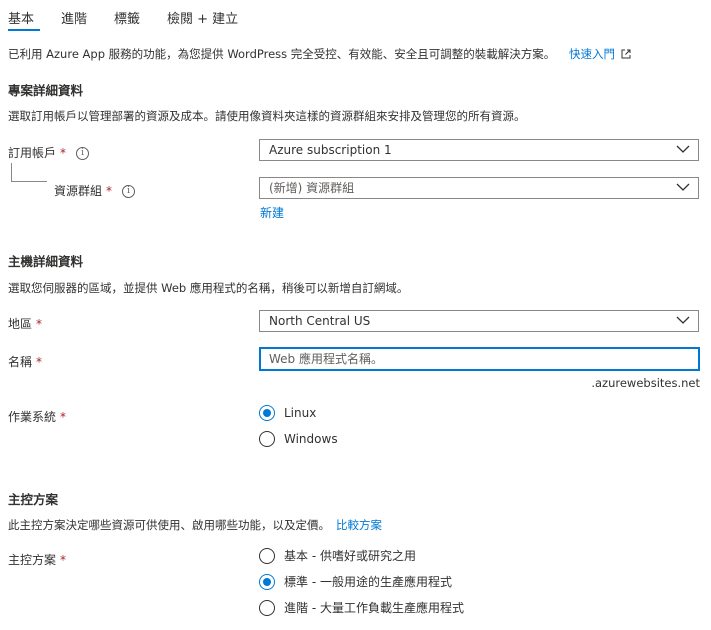 This screenshot has width=711, height=630. I want to click on hosting-plan-label: 主控方案 *, so click(37, 559).